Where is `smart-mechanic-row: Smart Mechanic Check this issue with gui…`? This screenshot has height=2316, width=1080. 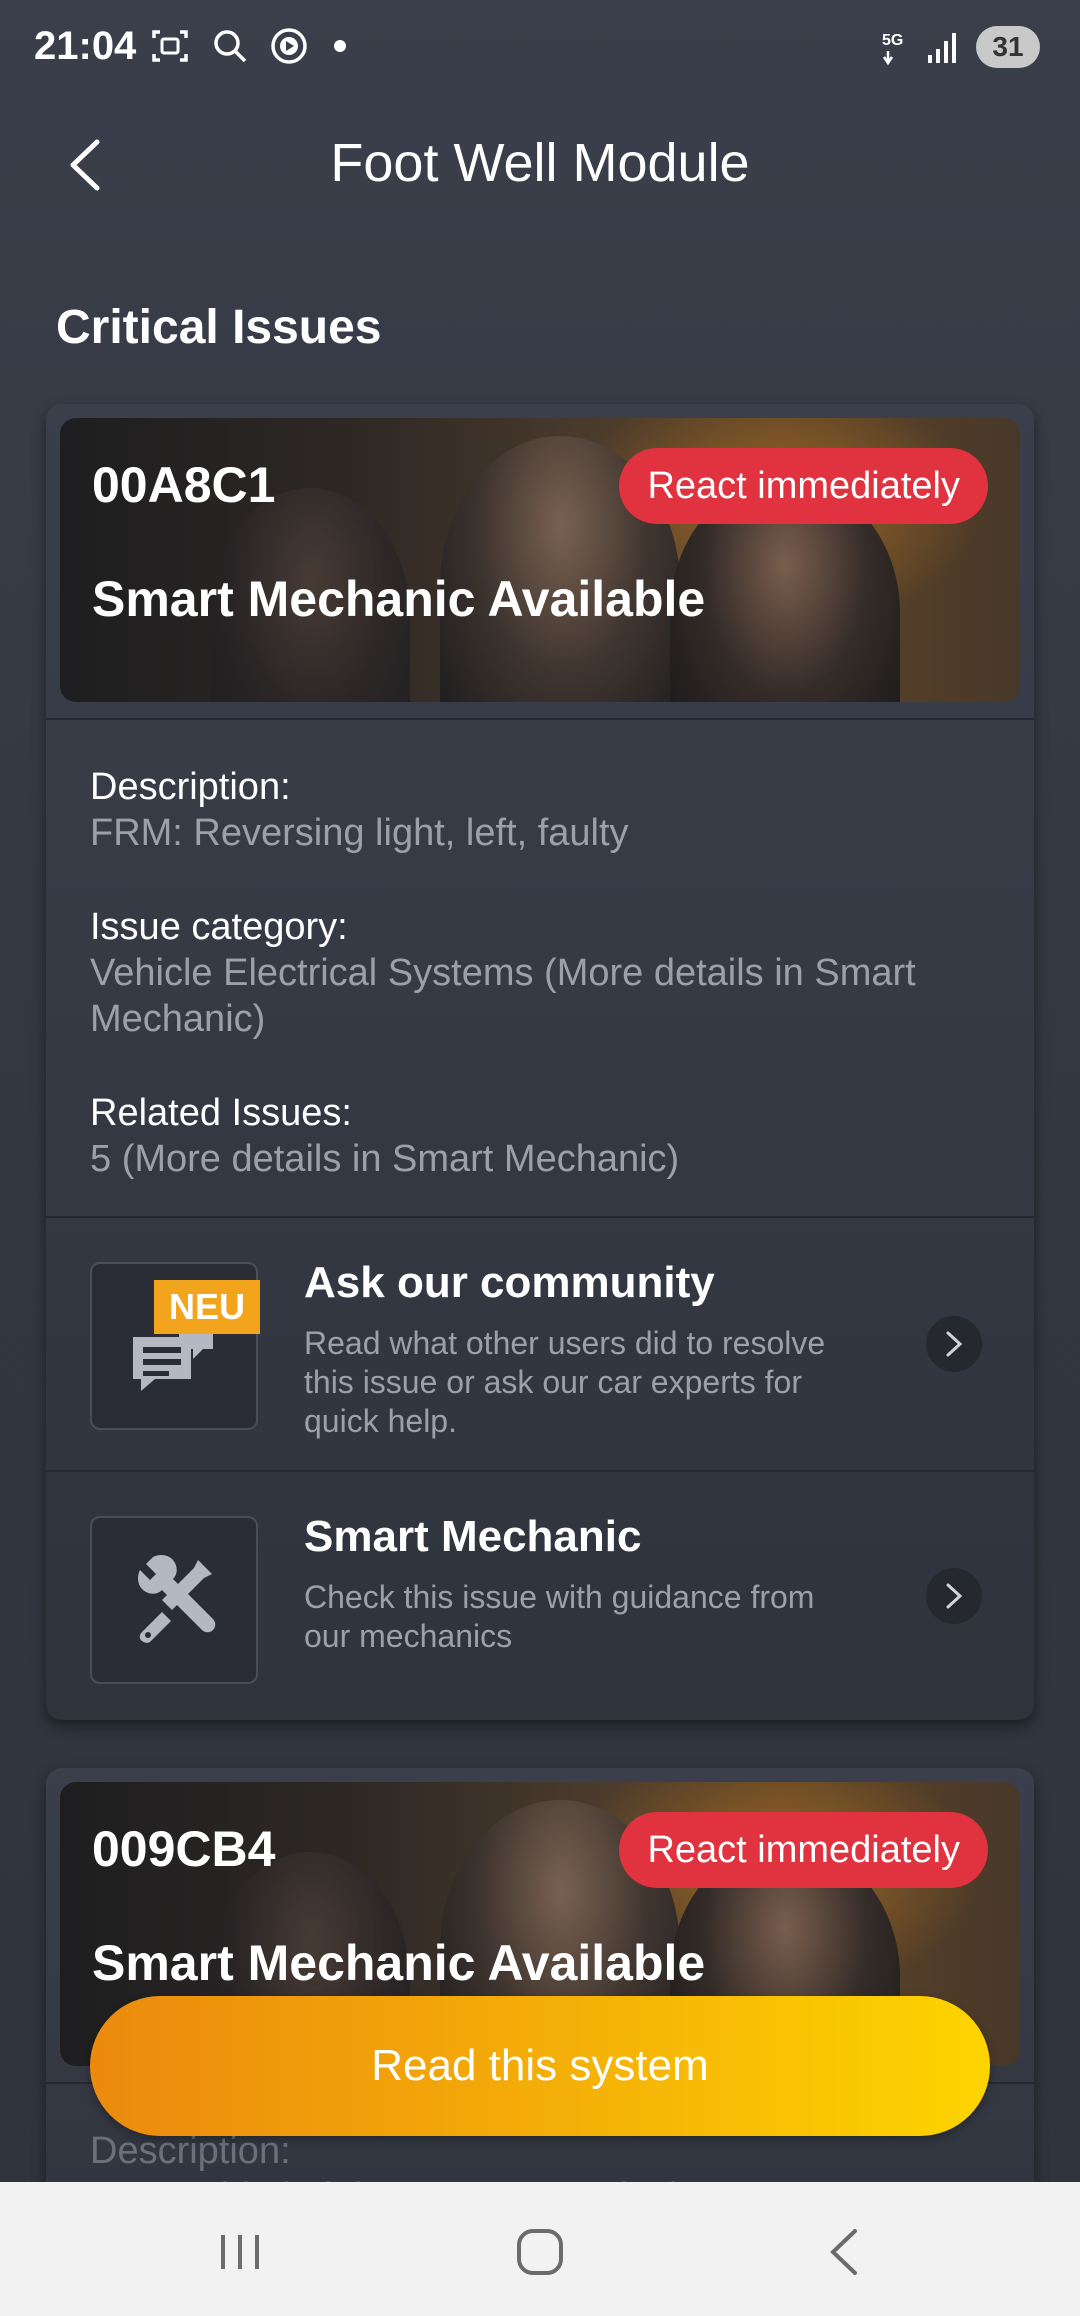
smart-mechanic-row: Smart Mechanic Check this issue with gui… is located at coordinates (540, 1596).